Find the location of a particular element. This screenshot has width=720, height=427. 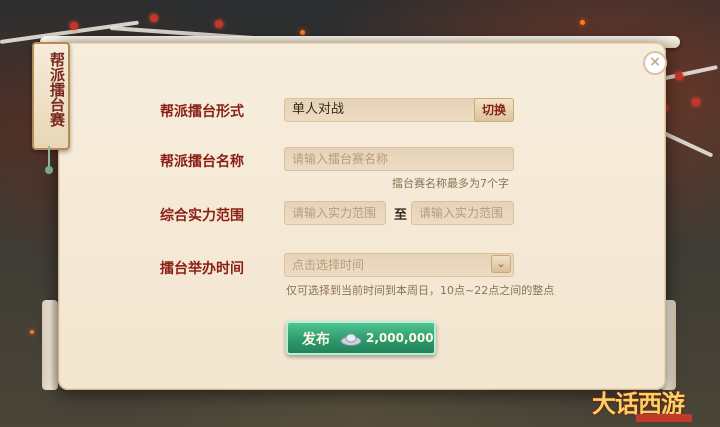

publish-label: 发布 is located at coordinates (316, 340).